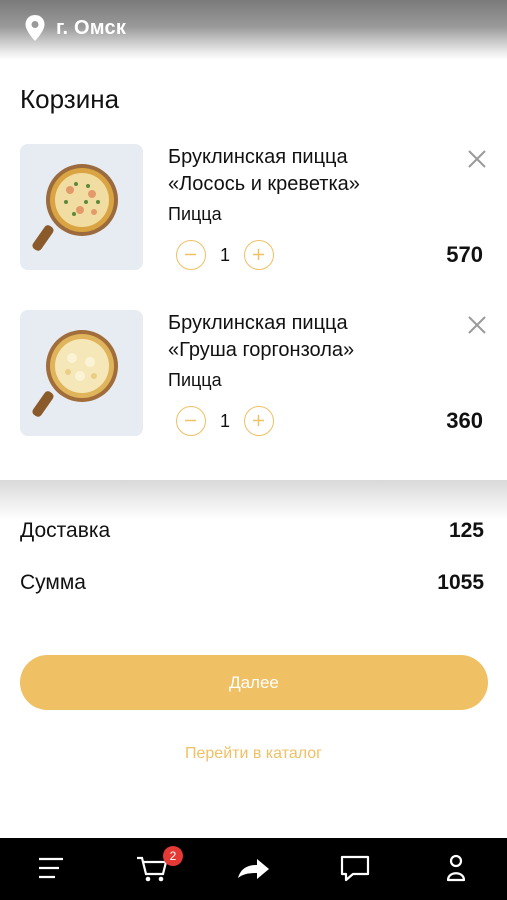 The height and width of the screenshot is (900, 507). Describe the element at coordinates (264, 184) in the screenshot. I see `product-name-line: «Лосось и креветка»` at that location.